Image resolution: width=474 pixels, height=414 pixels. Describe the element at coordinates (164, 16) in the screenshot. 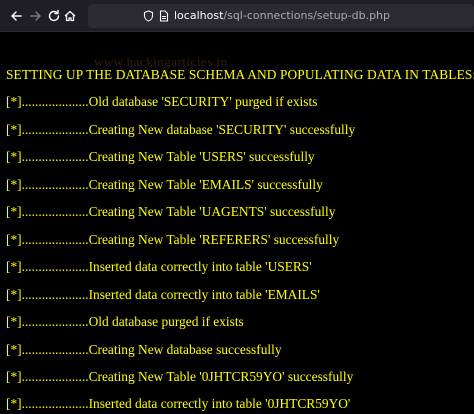

I see `page-icon` at that location.